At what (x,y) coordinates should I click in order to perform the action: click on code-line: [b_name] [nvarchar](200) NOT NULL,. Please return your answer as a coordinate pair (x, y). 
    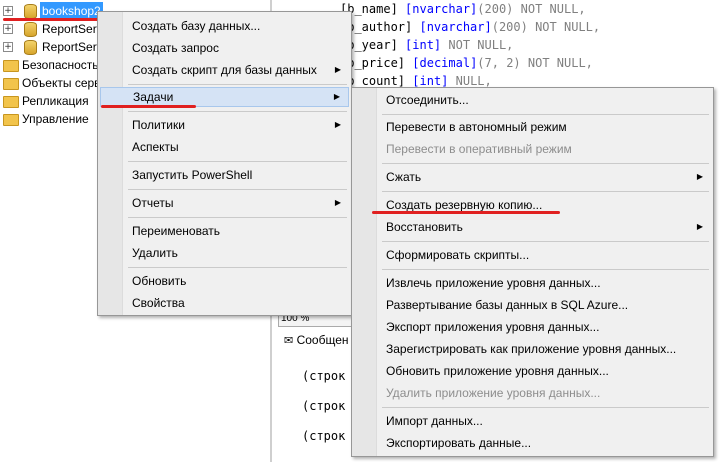
    Looking at the image, I should click on (463, 9).